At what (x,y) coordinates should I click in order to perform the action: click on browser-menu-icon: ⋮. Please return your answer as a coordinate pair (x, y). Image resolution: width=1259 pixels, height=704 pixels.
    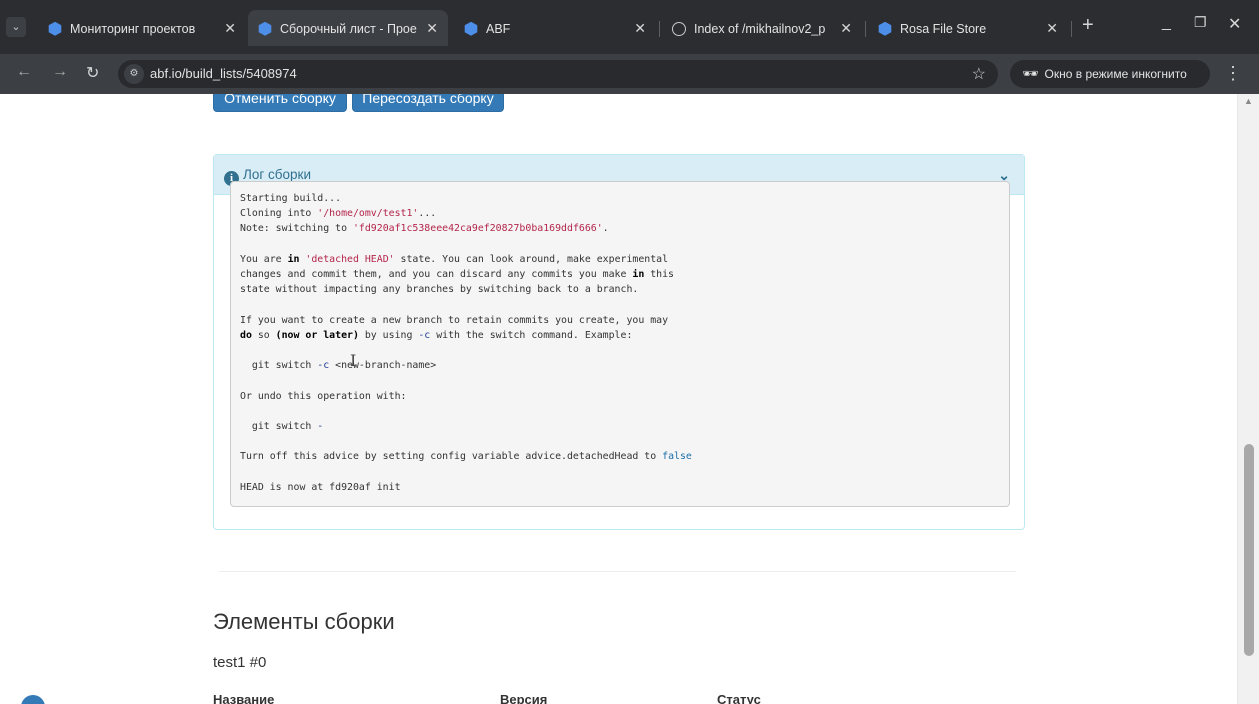
    Looking at the image, I should click on (1233, 73).